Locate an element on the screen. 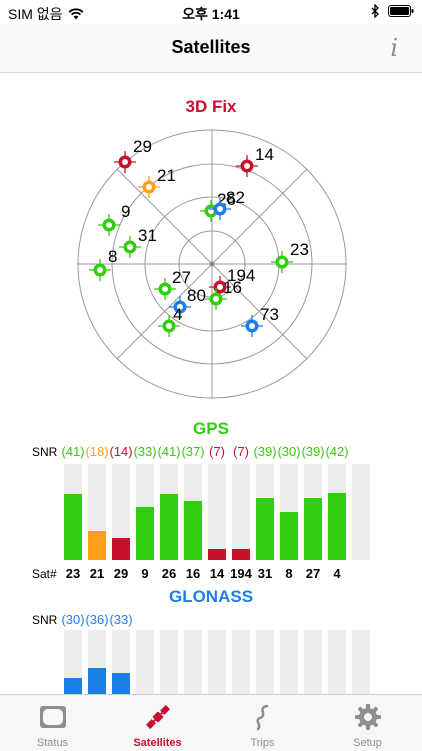  fix-status: 3D Fix is located at coordinates (211, 106).